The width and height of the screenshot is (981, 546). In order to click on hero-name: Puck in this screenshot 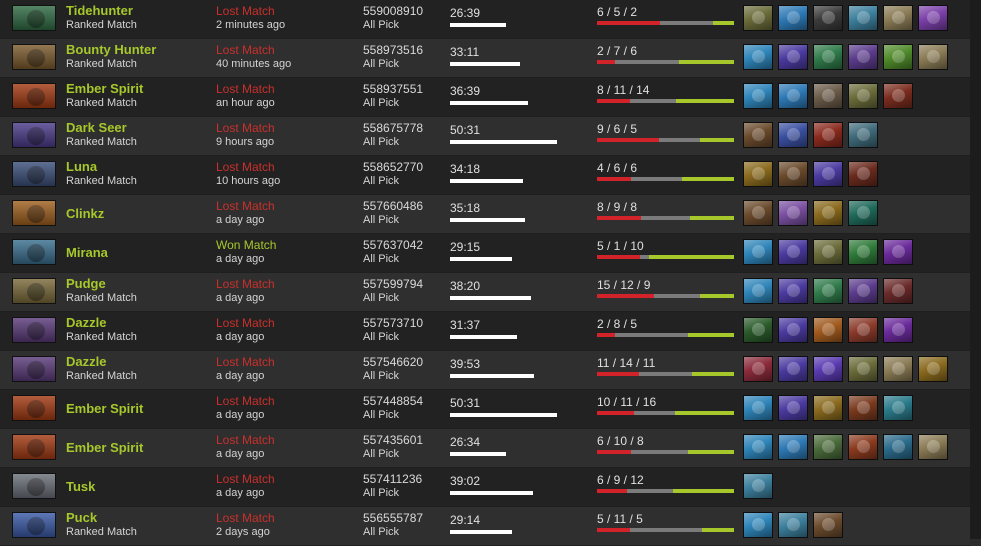, I will do `click(81, 518)`.